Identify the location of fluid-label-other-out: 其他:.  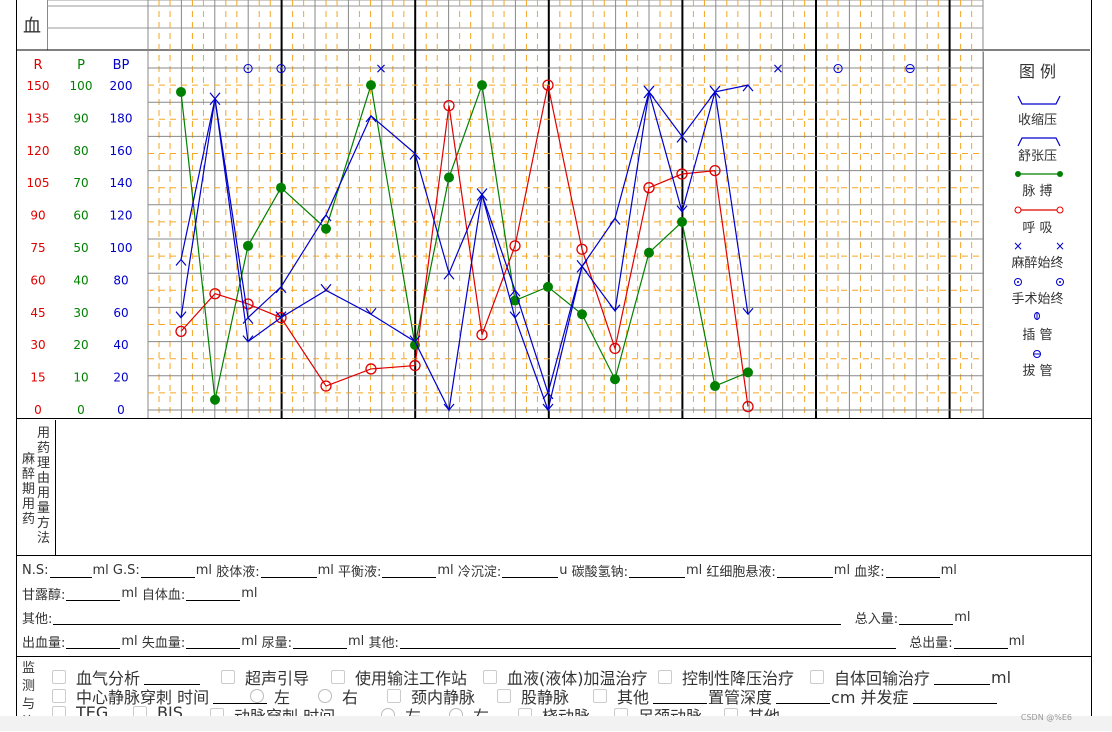
(383, 643).